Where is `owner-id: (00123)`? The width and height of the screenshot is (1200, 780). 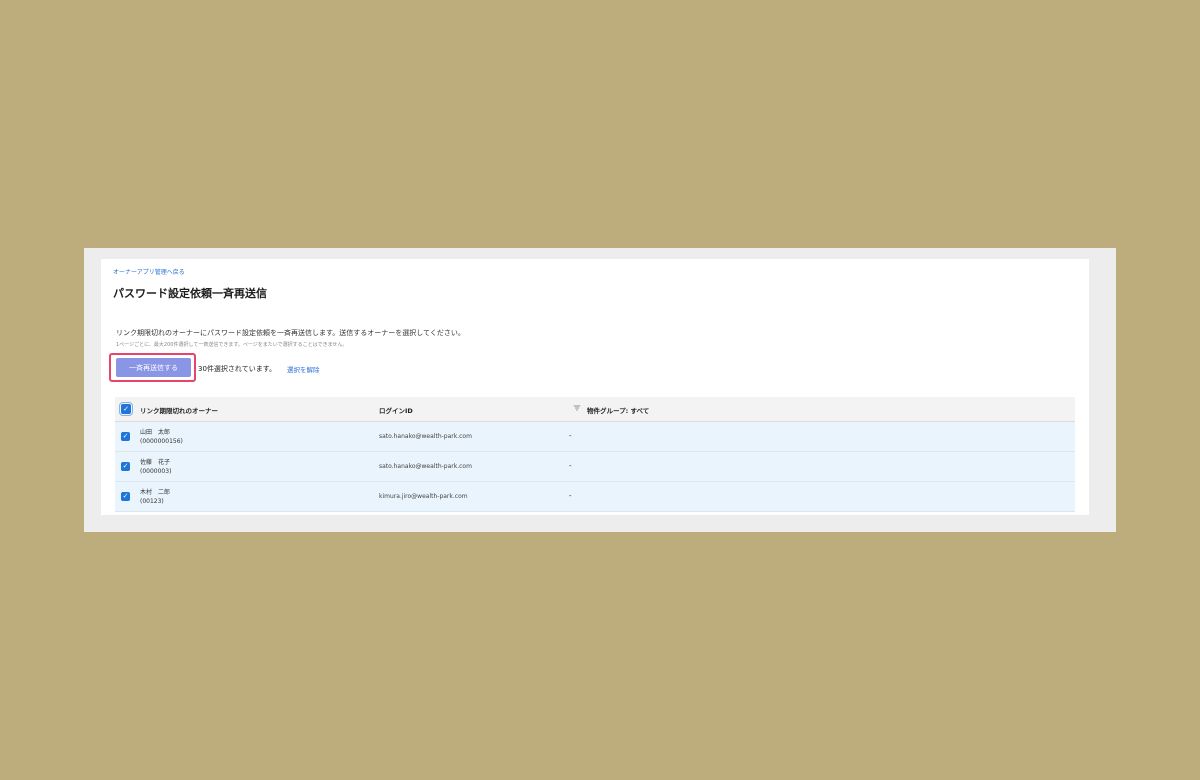 owner-id: (00123) is located at coordinates (152, 501).